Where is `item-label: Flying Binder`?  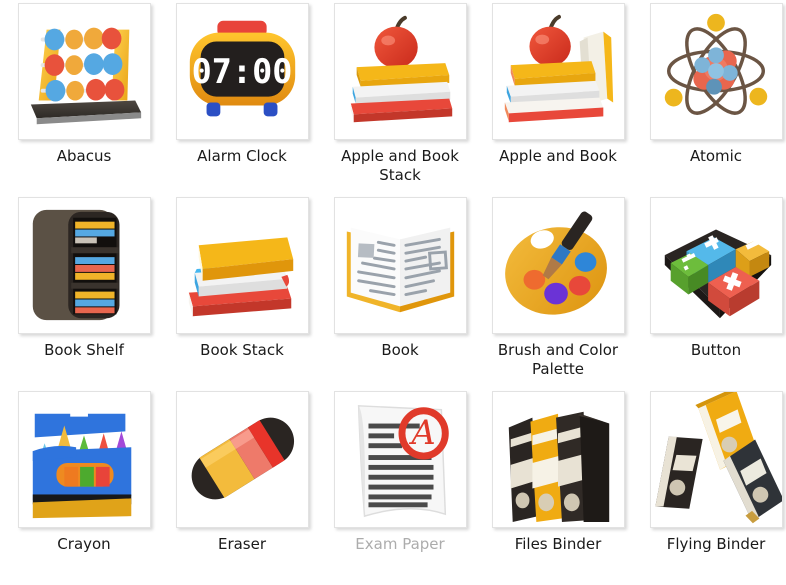 item-label: Flying Binder is located at coordinates (716, 544).